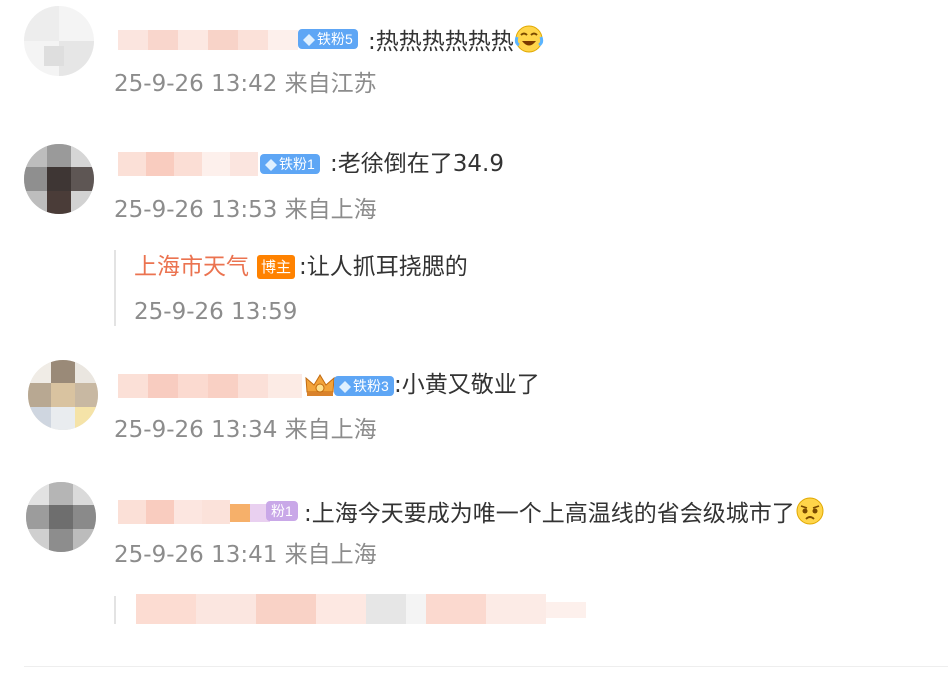  I want to click on comment-meta: 25-9-26 13:42 来自江苏, so click(245, 84).